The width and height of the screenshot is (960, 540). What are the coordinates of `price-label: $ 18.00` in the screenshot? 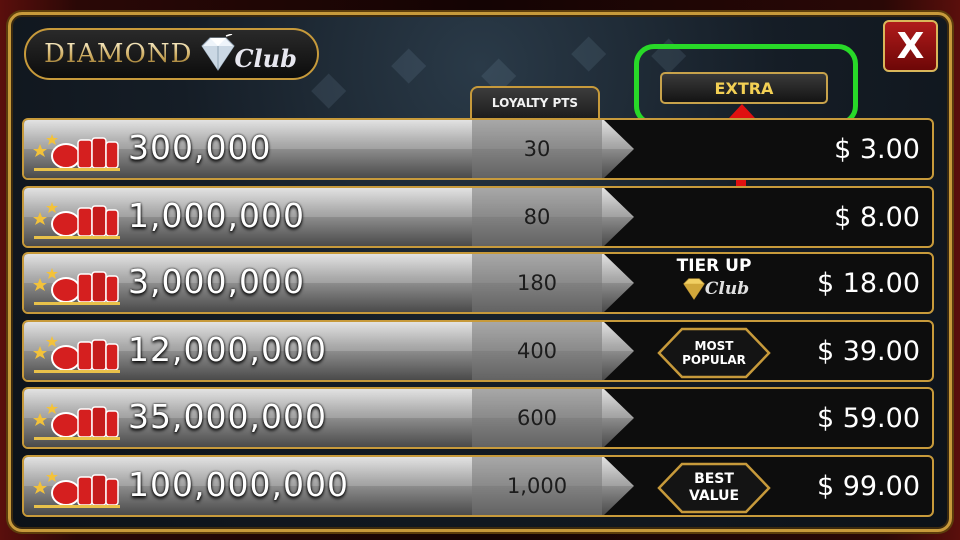 It's located at (868, 283).